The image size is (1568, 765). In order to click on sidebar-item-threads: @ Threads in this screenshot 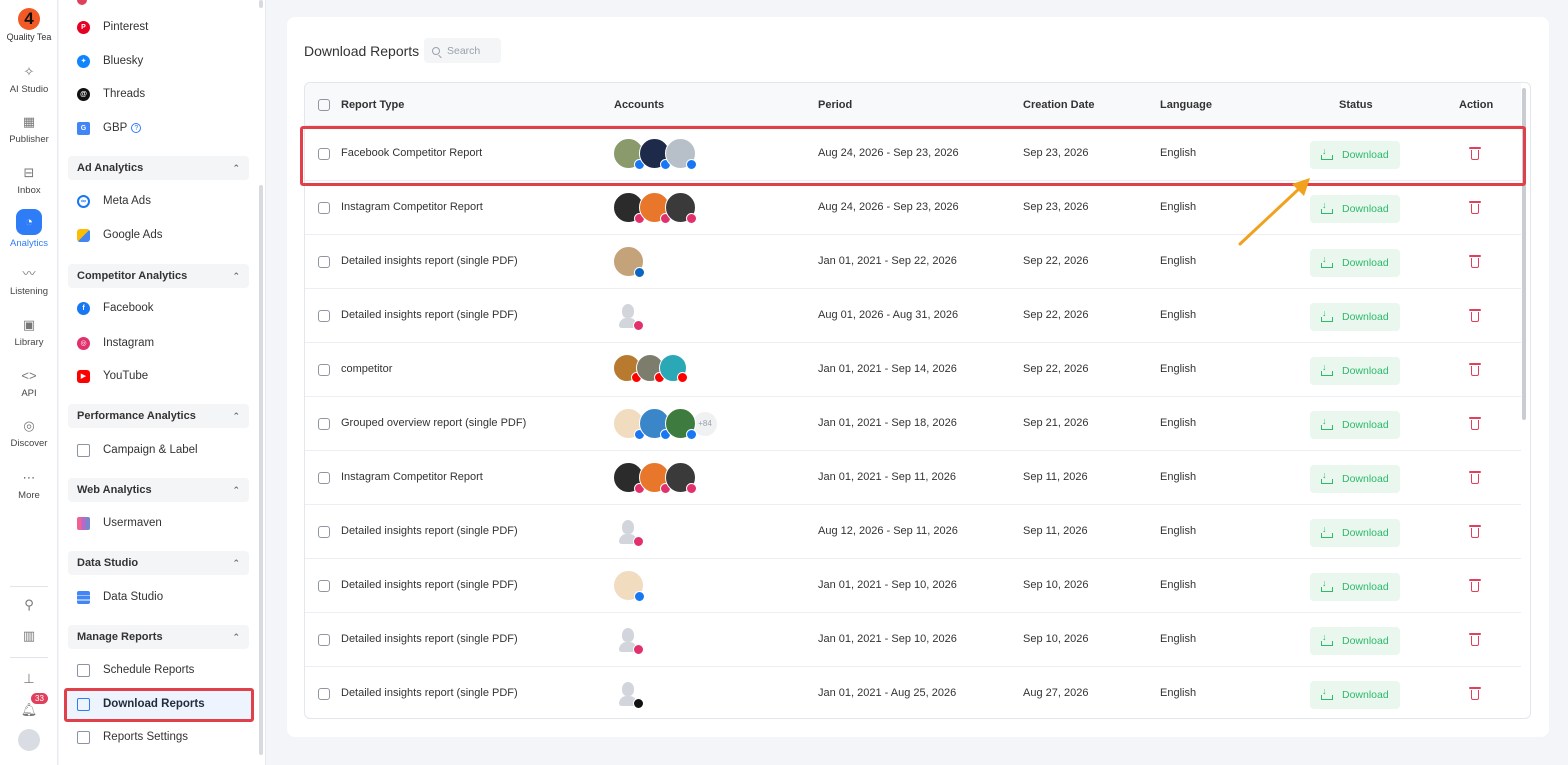, I will do `click(162, 94)`.